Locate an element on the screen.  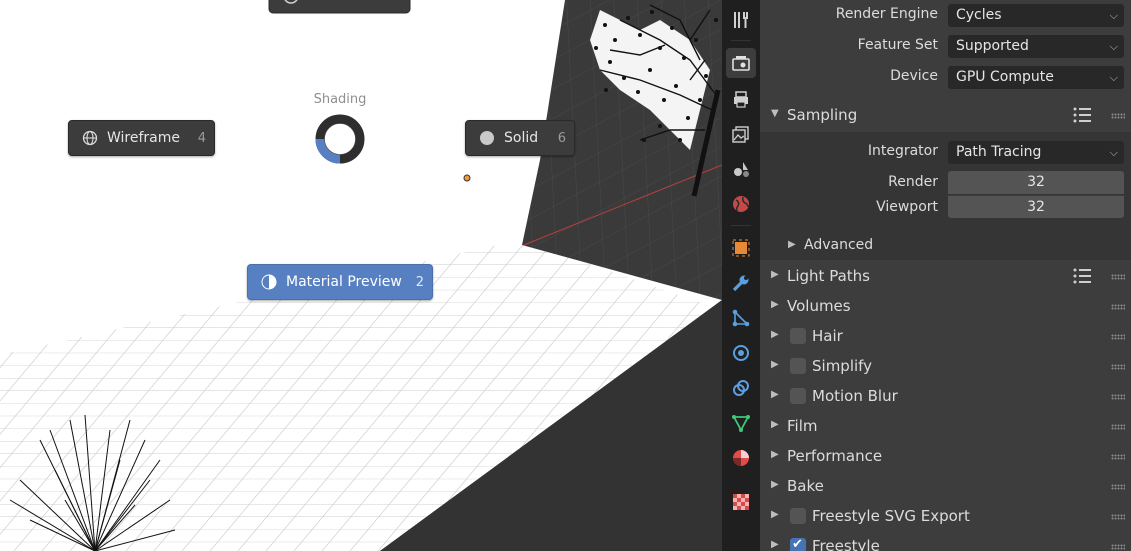
advanced-title: Advanced is located at coordinates (839, 245).